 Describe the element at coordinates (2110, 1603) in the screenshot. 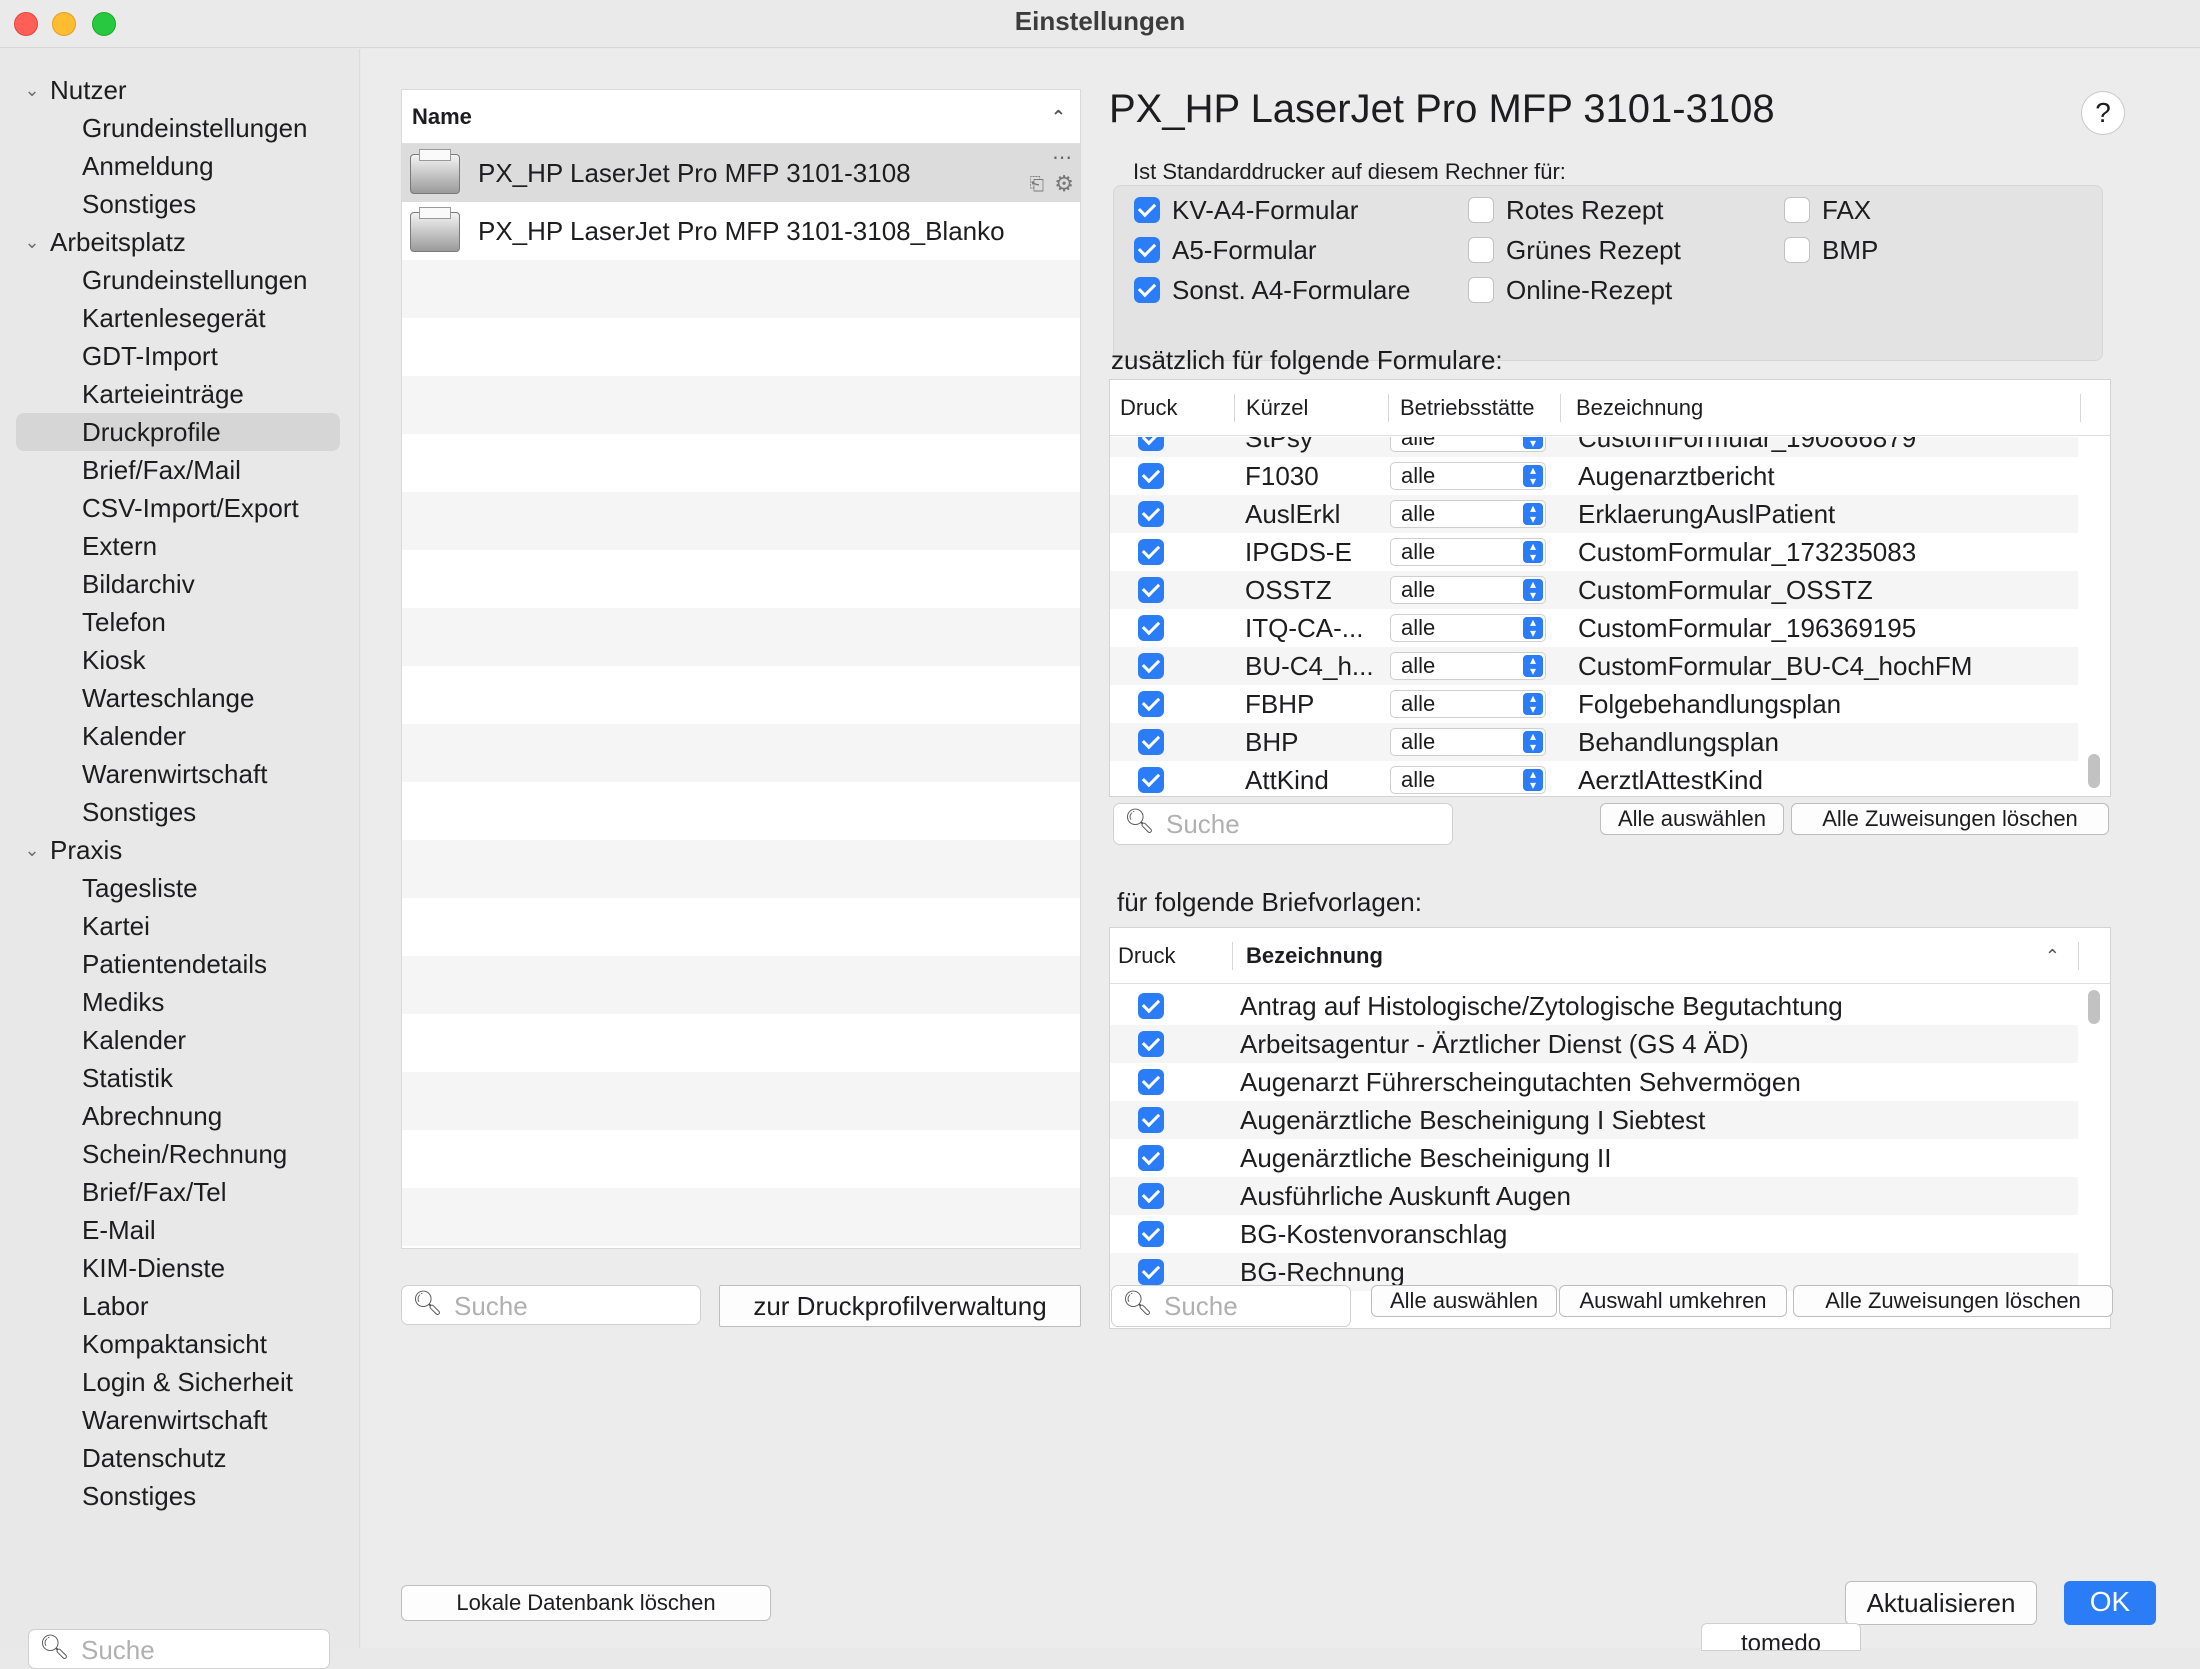

I see `ok-button: OK` at that location.